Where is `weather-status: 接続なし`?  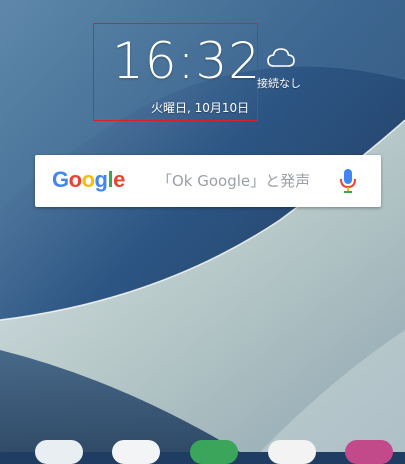
weather-status: 接続なし is located at coordinates (279, 83).